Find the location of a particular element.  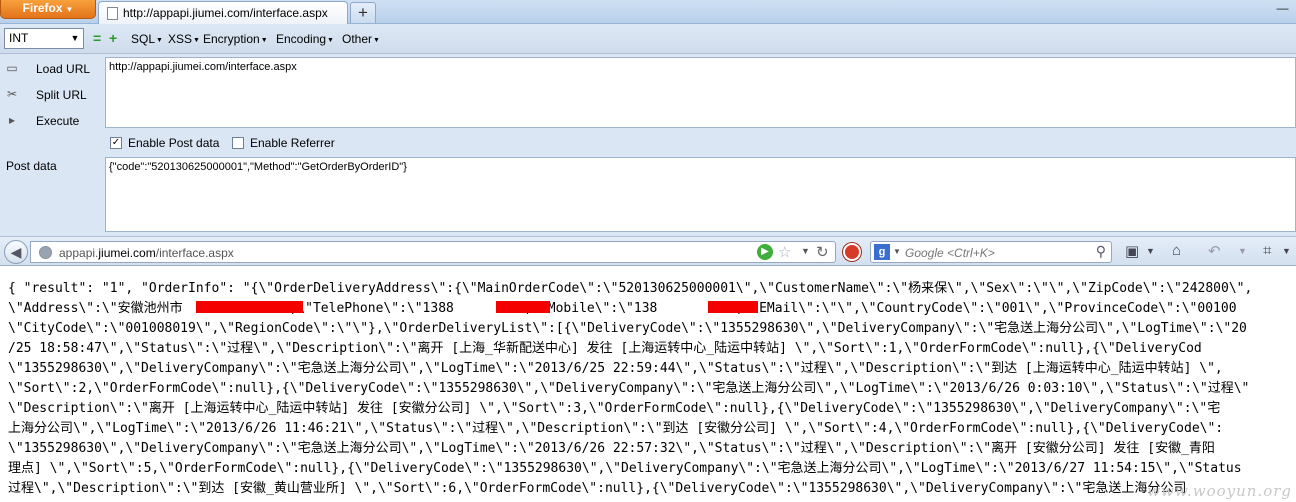

minimize-button: — is located at coordinates (1282, 9).